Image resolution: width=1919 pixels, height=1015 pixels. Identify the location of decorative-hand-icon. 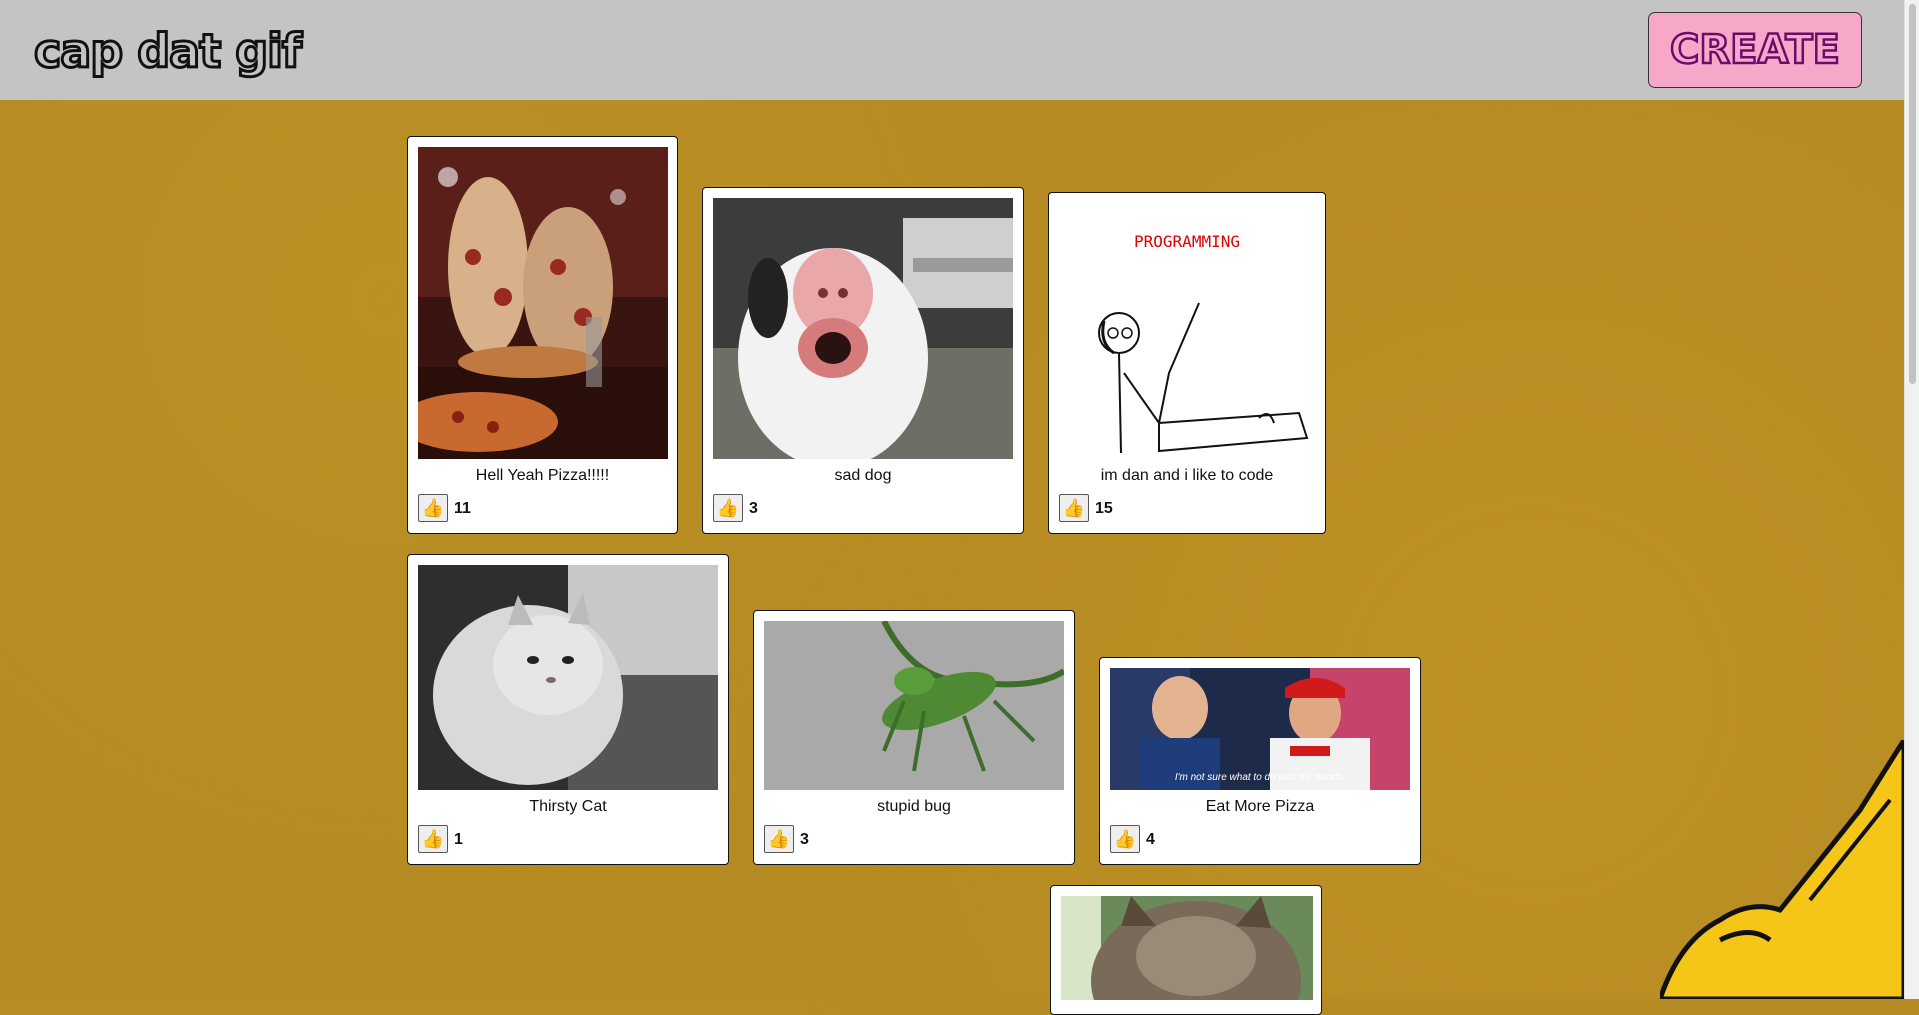
(1782, 869).